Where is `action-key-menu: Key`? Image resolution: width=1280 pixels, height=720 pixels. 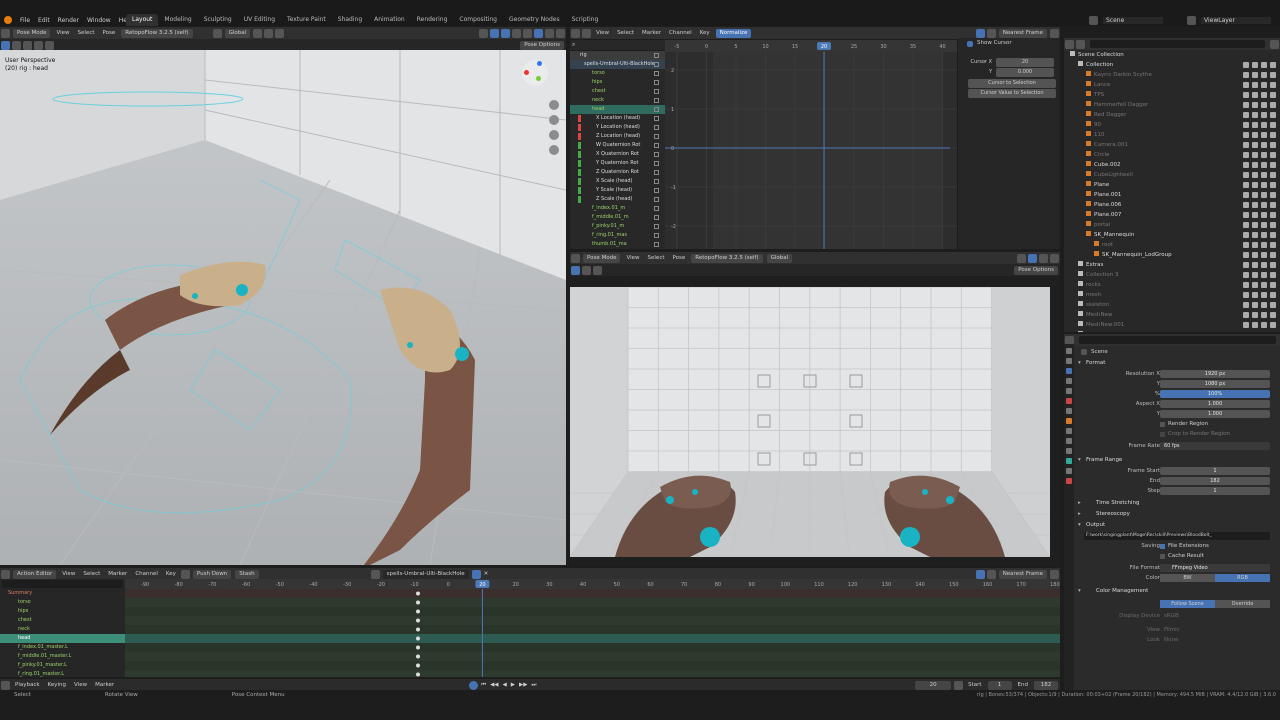 action-key-menu: Key is located at coordinates (171, 574).